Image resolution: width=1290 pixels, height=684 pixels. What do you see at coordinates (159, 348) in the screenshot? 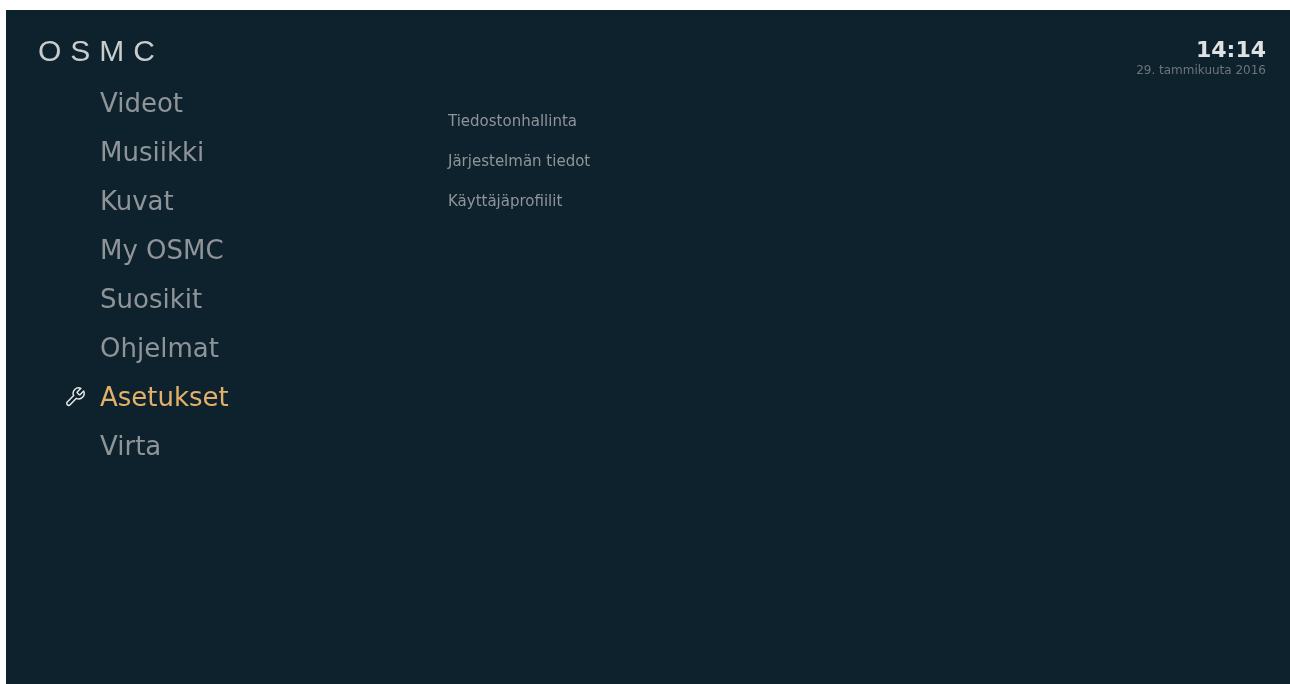
I see `menu-item: Ohjelmat` at bounding box center [159, 348].